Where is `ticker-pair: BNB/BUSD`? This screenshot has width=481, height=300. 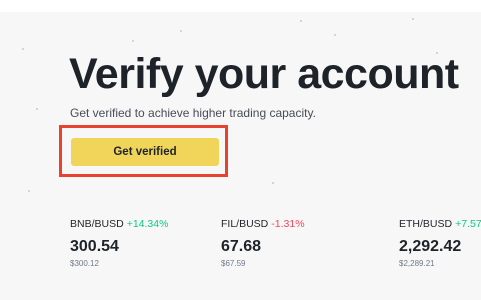 ticker-pair: BNB/BUSD is located at coordinates (97, 224).